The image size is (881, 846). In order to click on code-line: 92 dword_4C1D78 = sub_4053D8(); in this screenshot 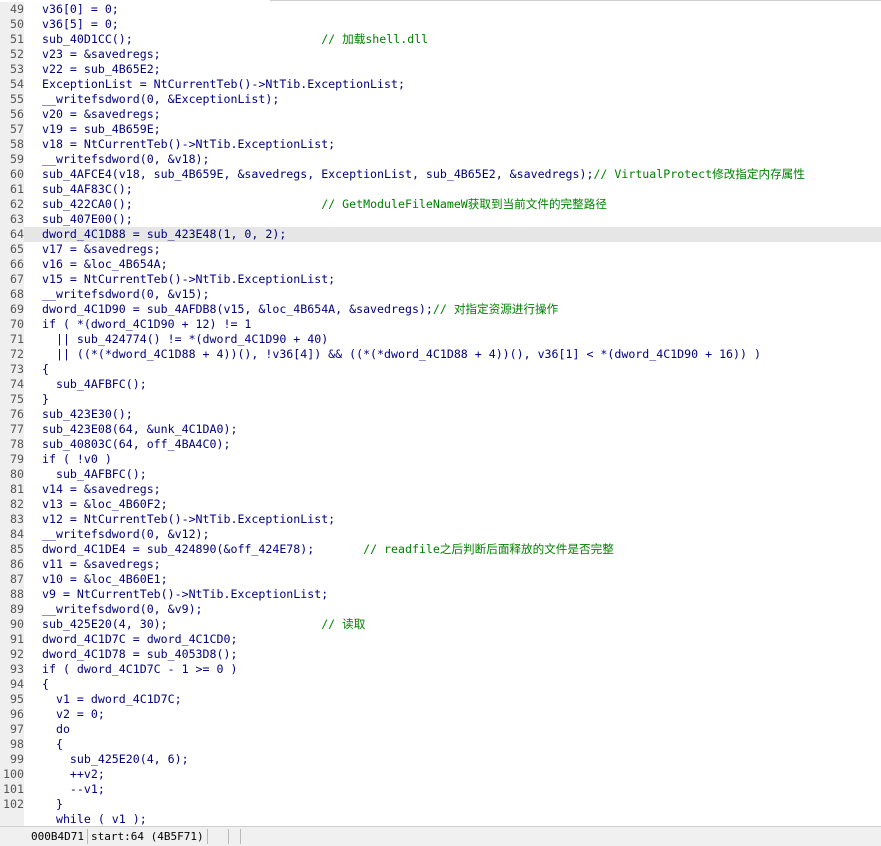, I will do `click(440, 654)`.